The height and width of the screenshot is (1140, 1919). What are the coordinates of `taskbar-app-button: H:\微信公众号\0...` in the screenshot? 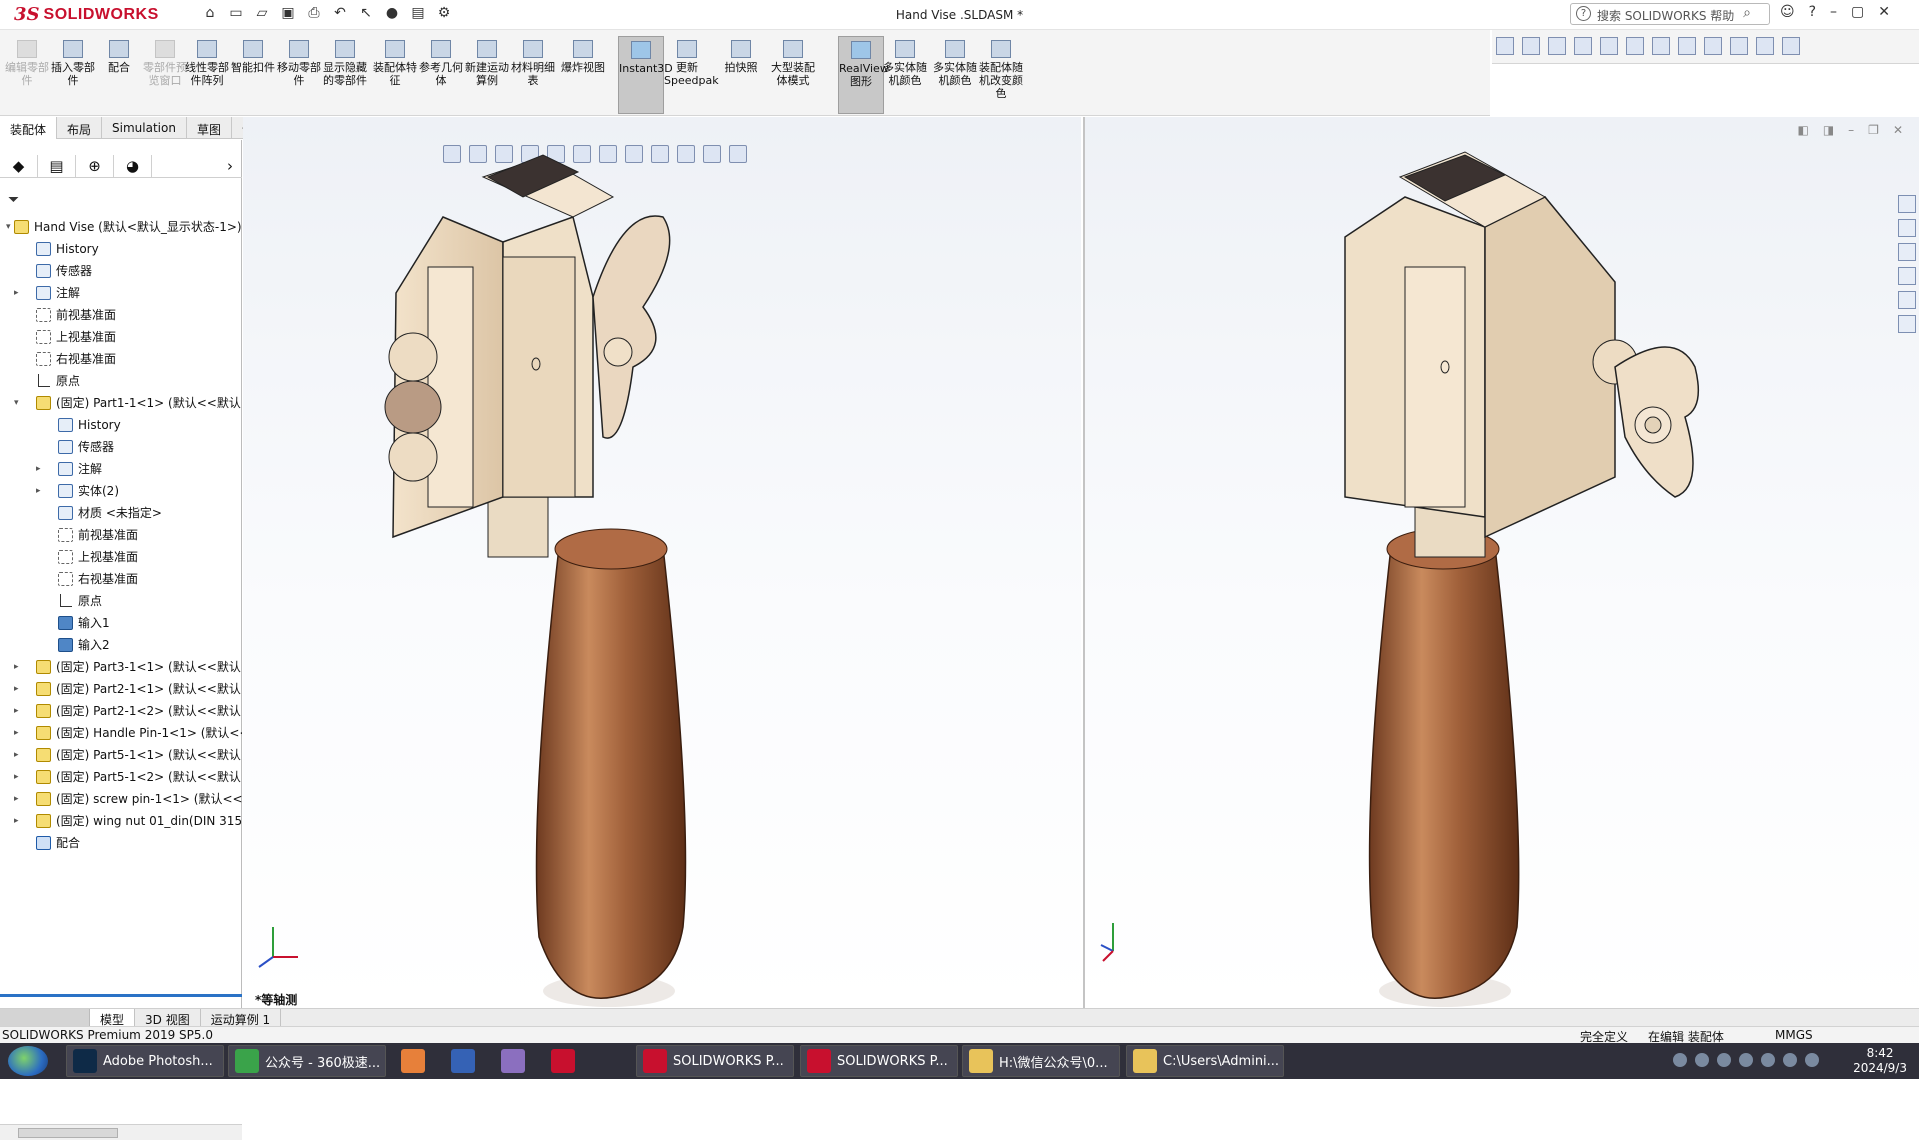 It's located at (1041, 1061).